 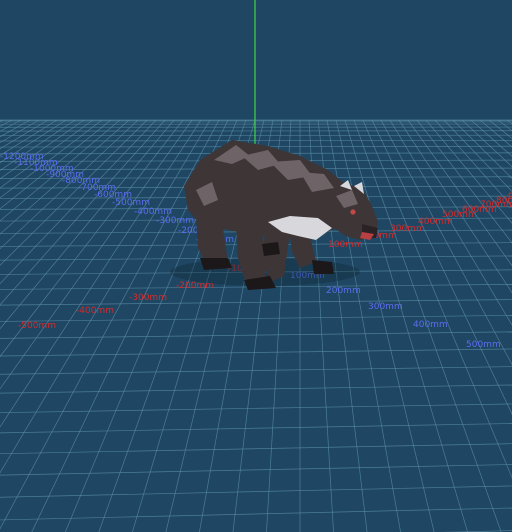 What do you see at coordinates (37, 326) in the screenshot?
I see `axis-label: -500mm` at bounding box center [37, 326].